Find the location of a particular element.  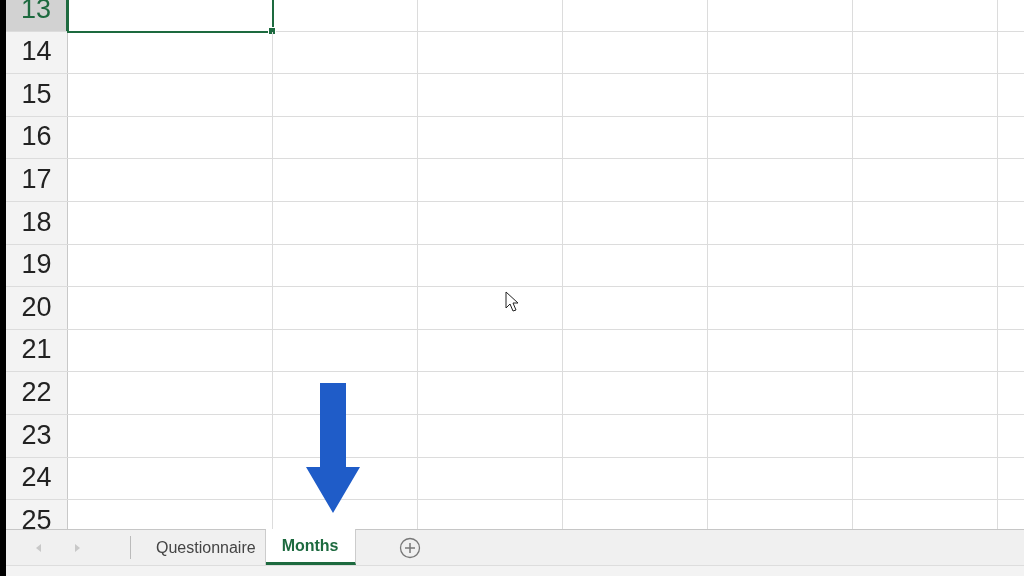

down-arrow-icon is located at coordinates (333, 448).